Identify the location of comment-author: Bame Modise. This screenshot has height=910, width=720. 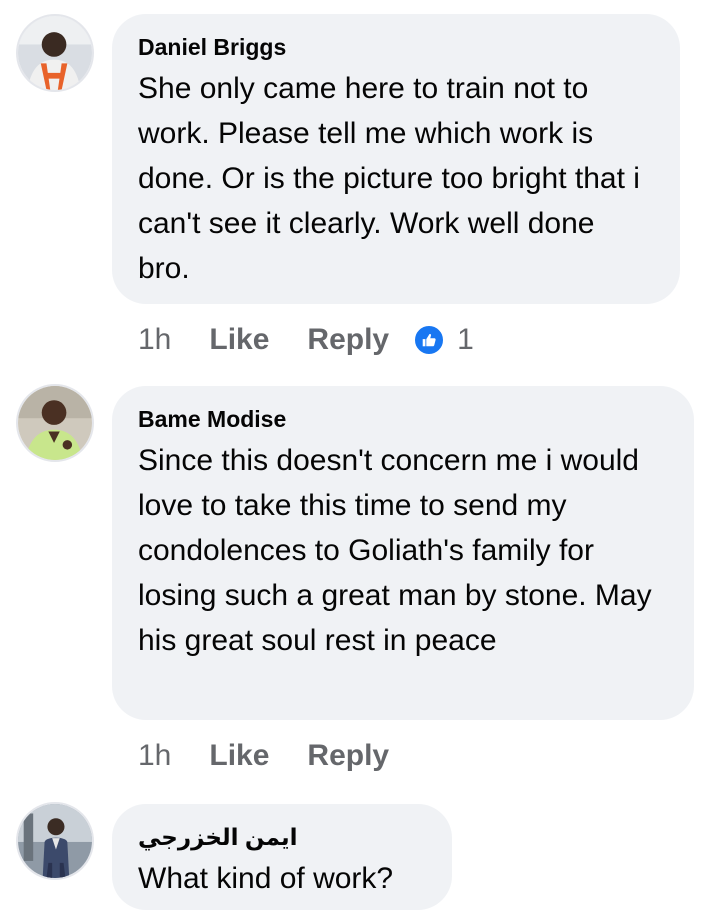
(403, 419).